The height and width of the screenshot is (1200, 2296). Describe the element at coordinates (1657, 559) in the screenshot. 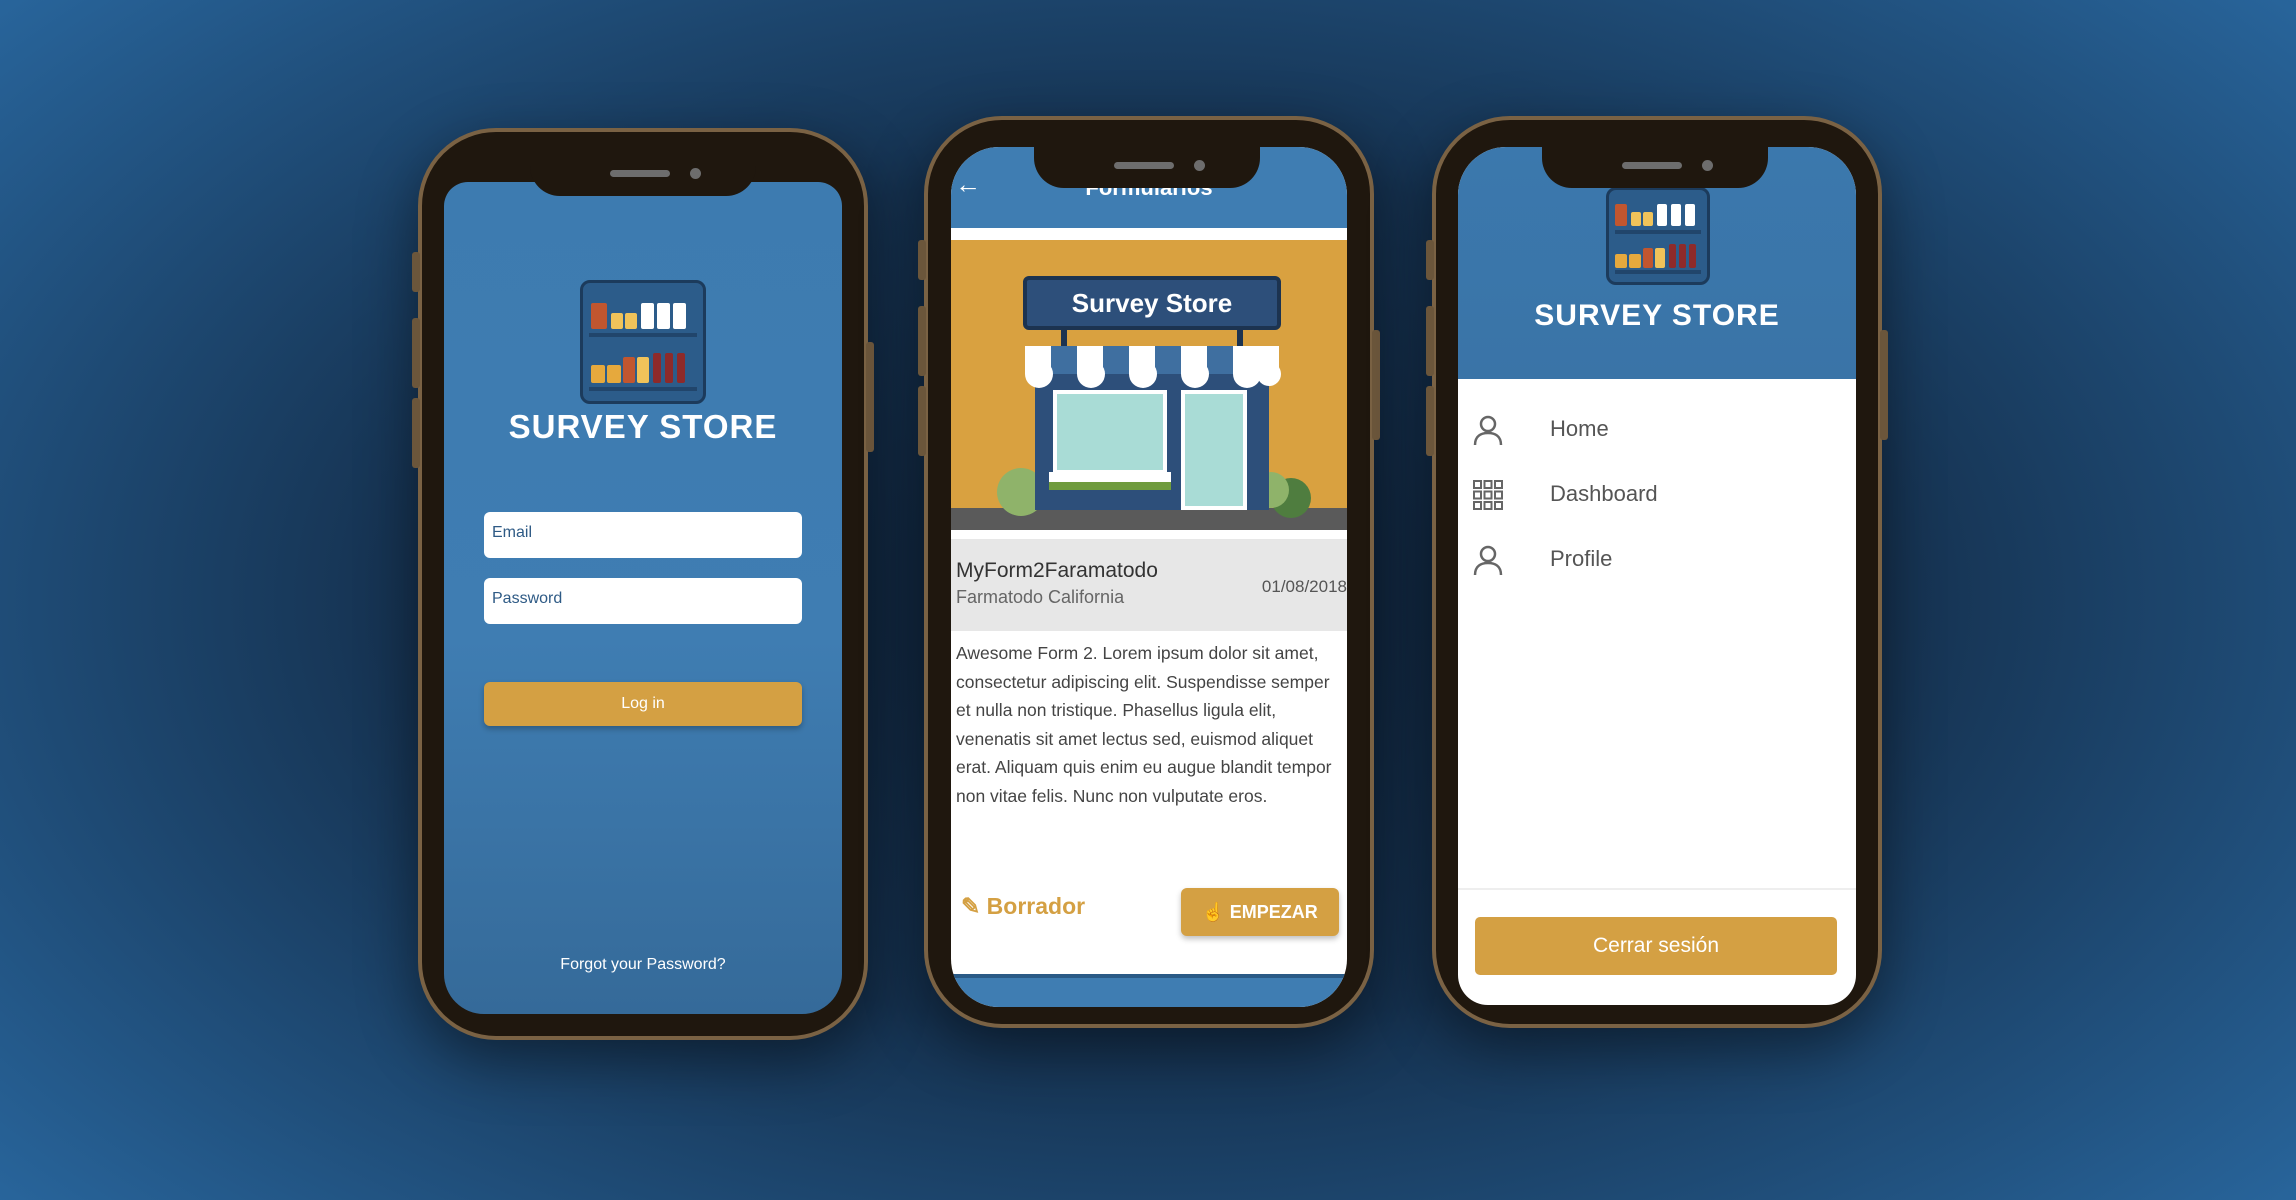

I see `menu-item-profile: Profile` at that location.